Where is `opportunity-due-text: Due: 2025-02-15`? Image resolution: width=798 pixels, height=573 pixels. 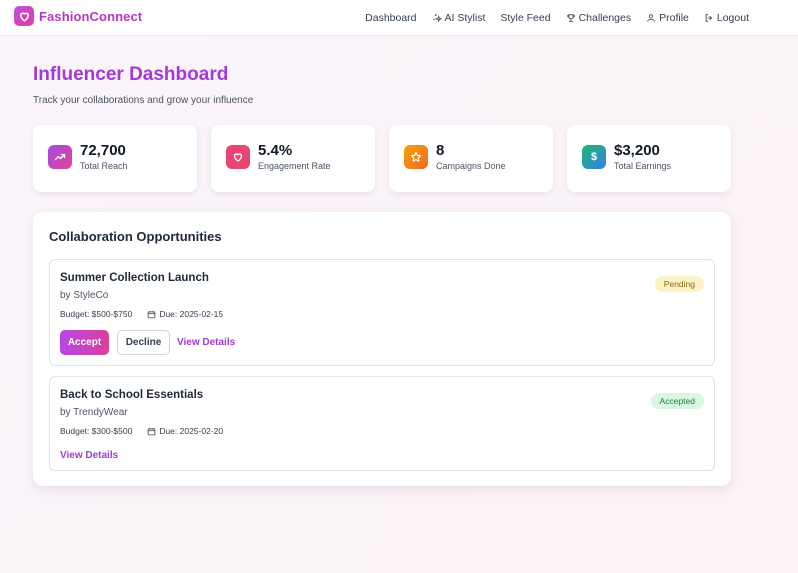 opportunity-due-text: Due: 2025-02-15 is located at coordinates (191, 314).